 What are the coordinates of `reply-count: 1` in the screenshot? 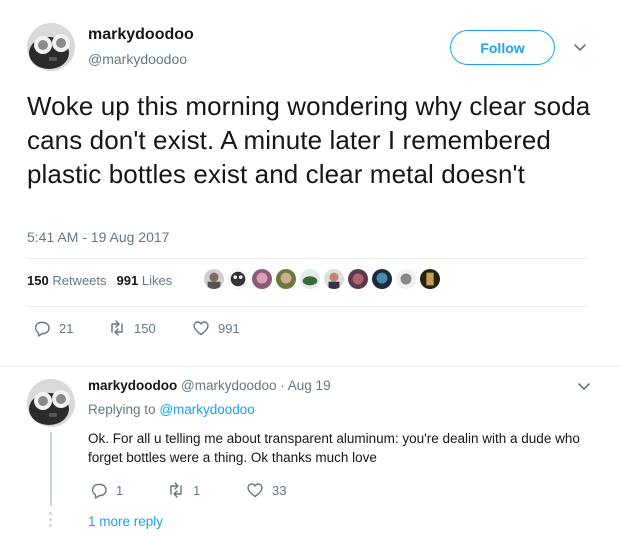 It's located at (120, 490).